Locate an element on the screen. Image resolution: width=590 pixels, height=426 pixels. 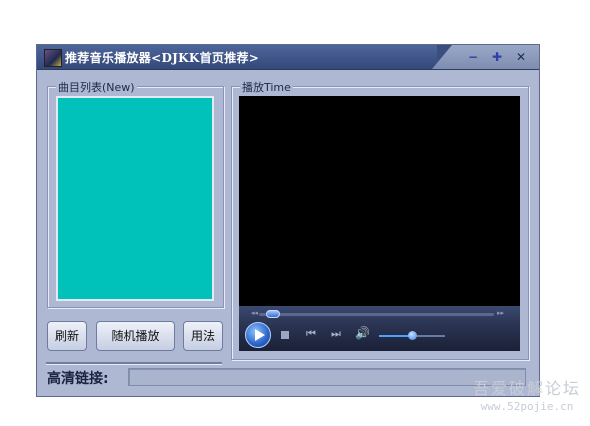
previous-icon: ⏮ is located at coordinates (311, 334).